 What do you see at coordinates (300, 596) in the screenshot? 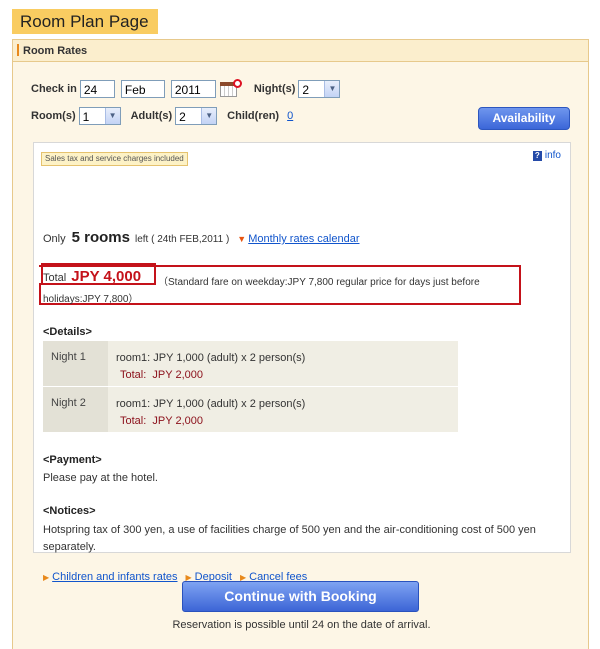
I see `continue-booking-button: Continue with Booking` at bounding box center [300, 596].